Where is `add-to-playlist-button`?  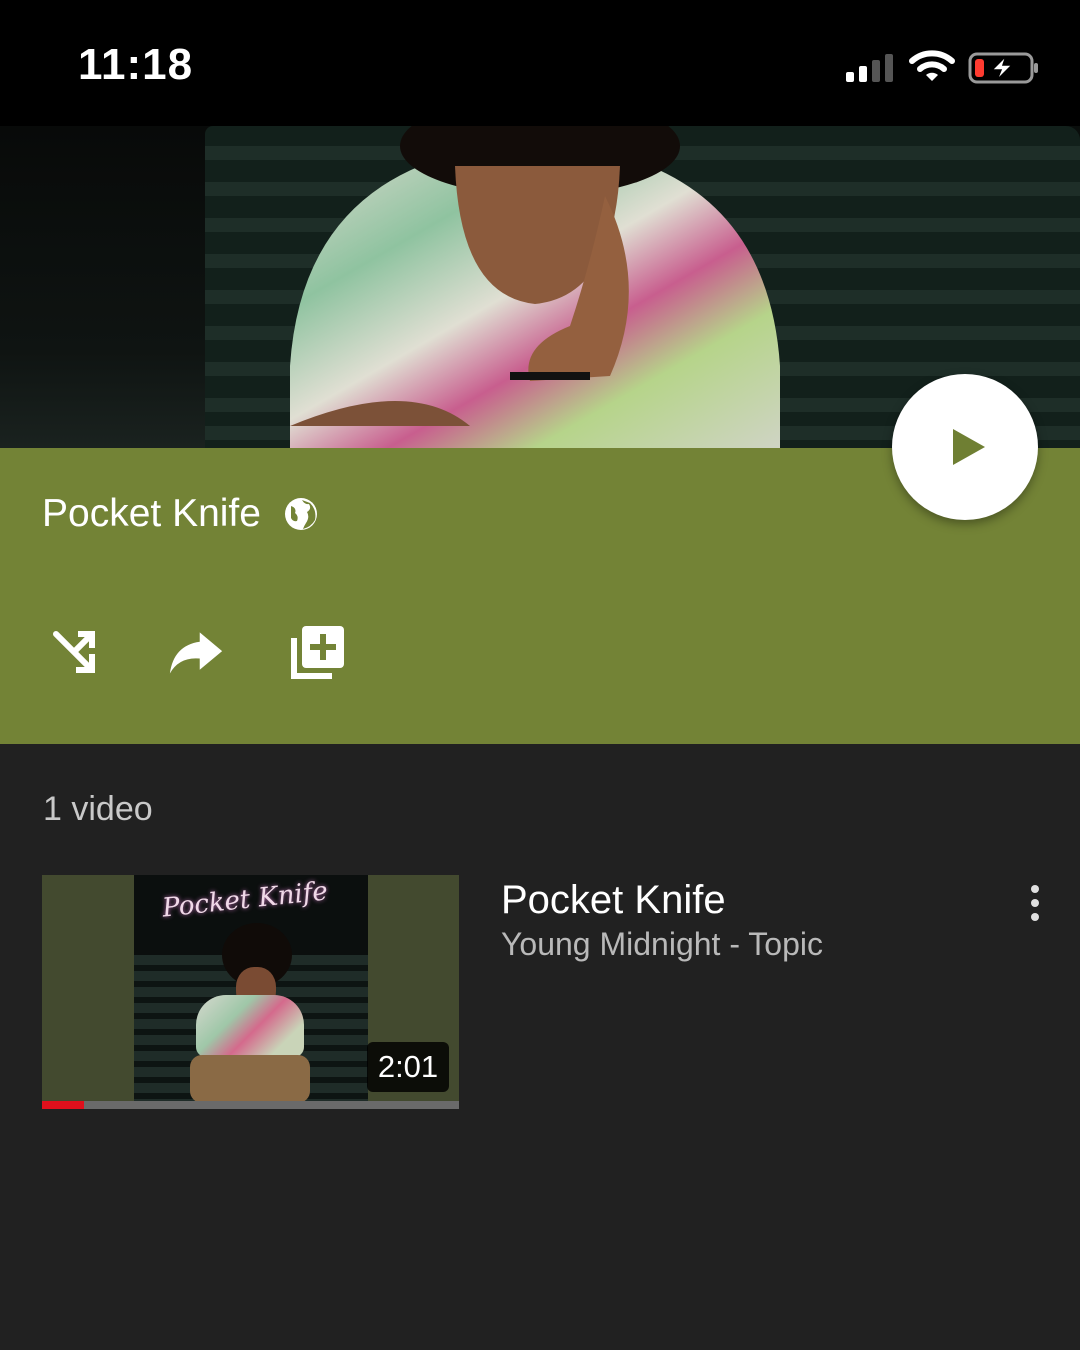 add-to-playlist-button is located at coordinates (318, 652).